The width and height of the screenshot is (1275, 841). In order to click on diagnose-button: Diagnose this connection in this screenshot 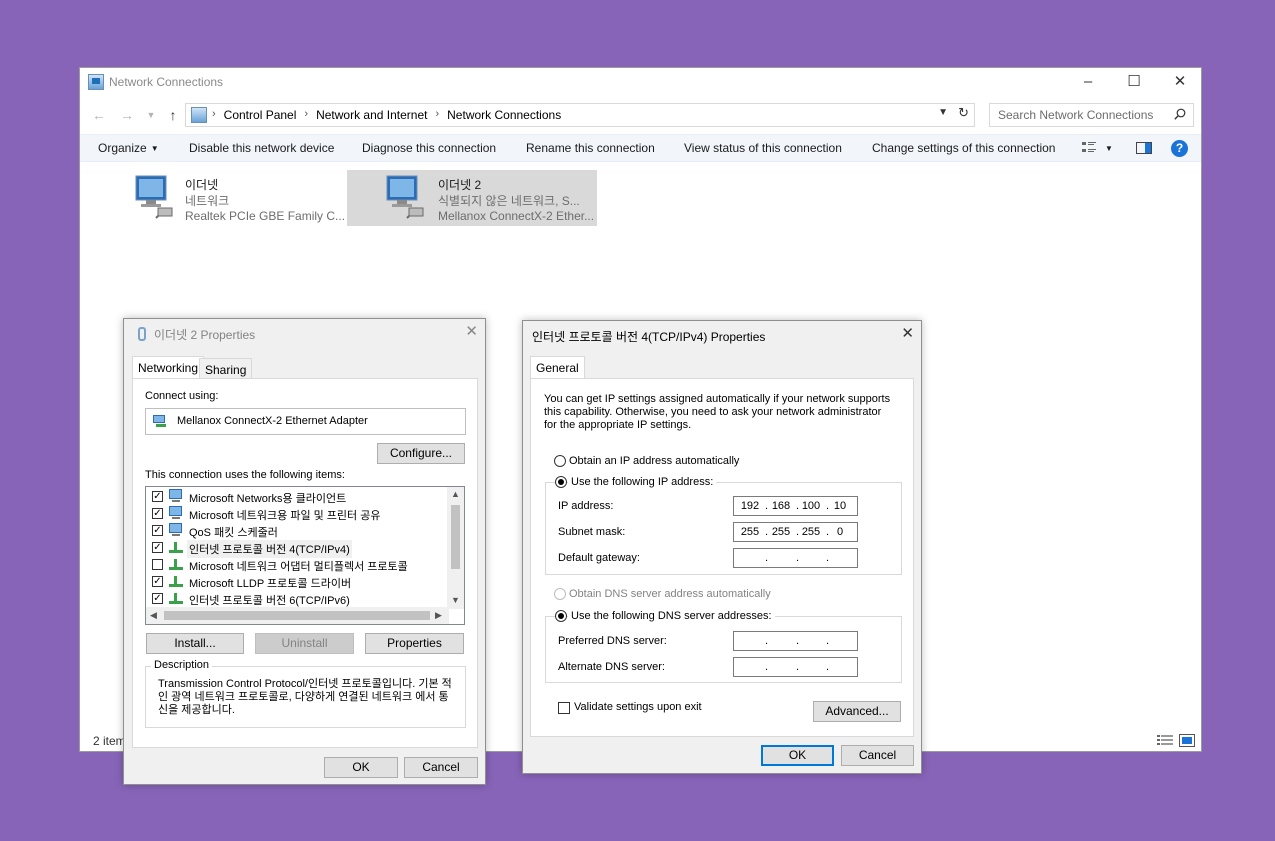, I will do `click(429, 148)`.